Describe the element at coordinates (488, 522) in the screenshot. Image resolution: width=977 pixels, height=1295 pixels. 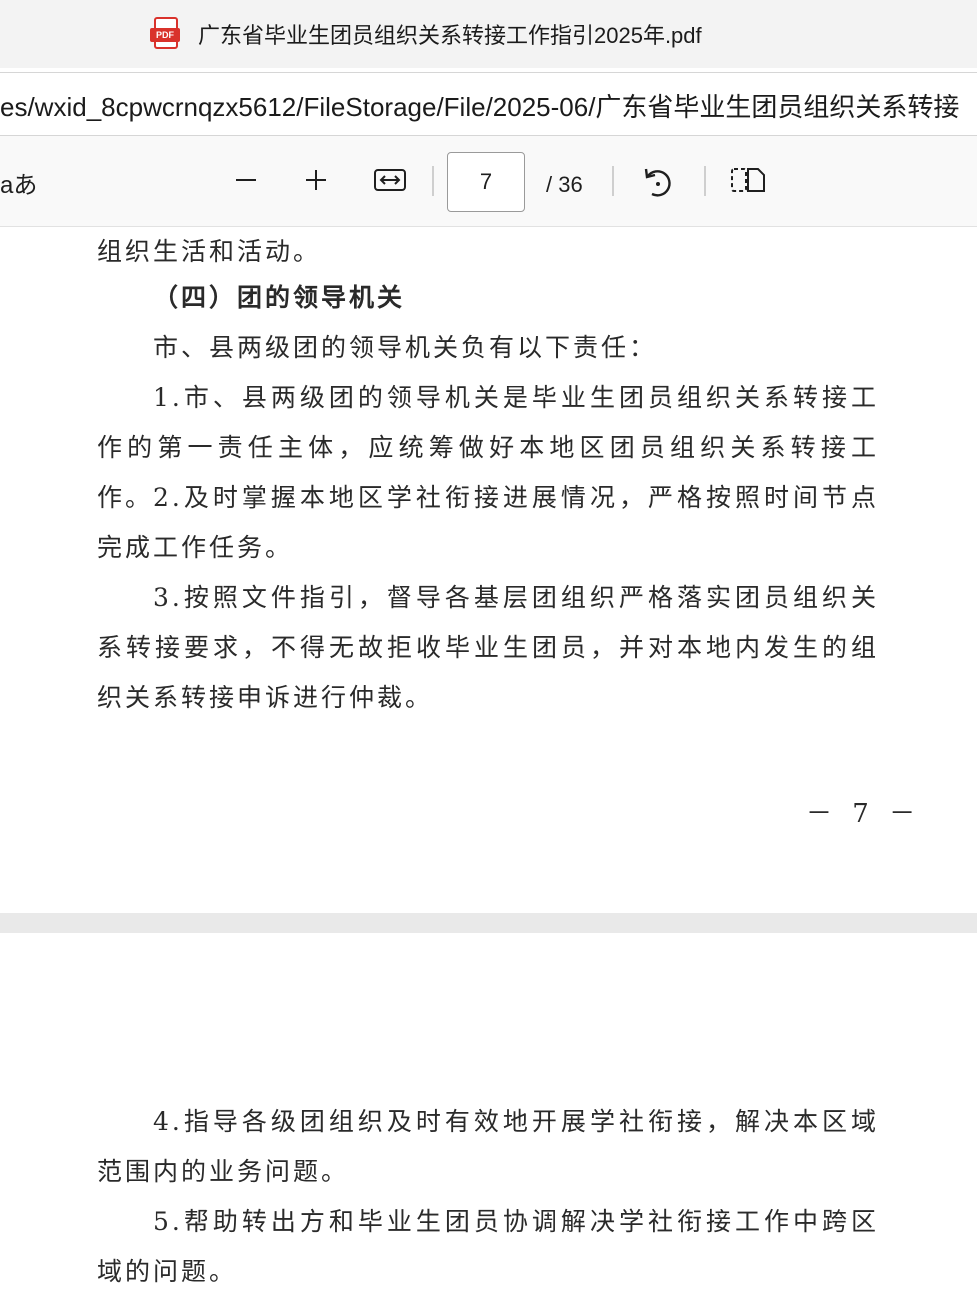
I see `paragraph: 2.及时掌握本地区学社衔接进展情况，严格按照时间节点完成工作任务。` at that location.